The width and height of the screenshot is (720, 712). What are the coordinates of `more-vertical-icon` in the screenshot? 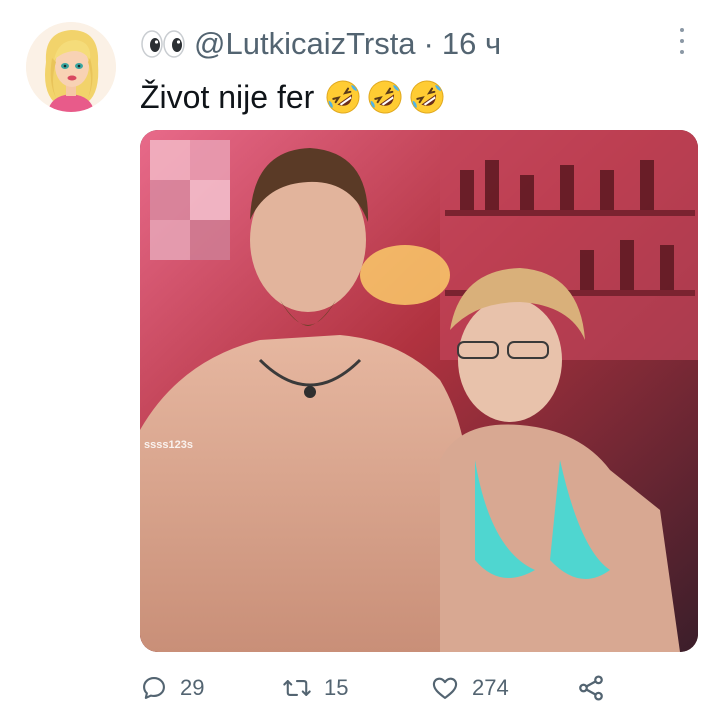 It's located at (682, 41).